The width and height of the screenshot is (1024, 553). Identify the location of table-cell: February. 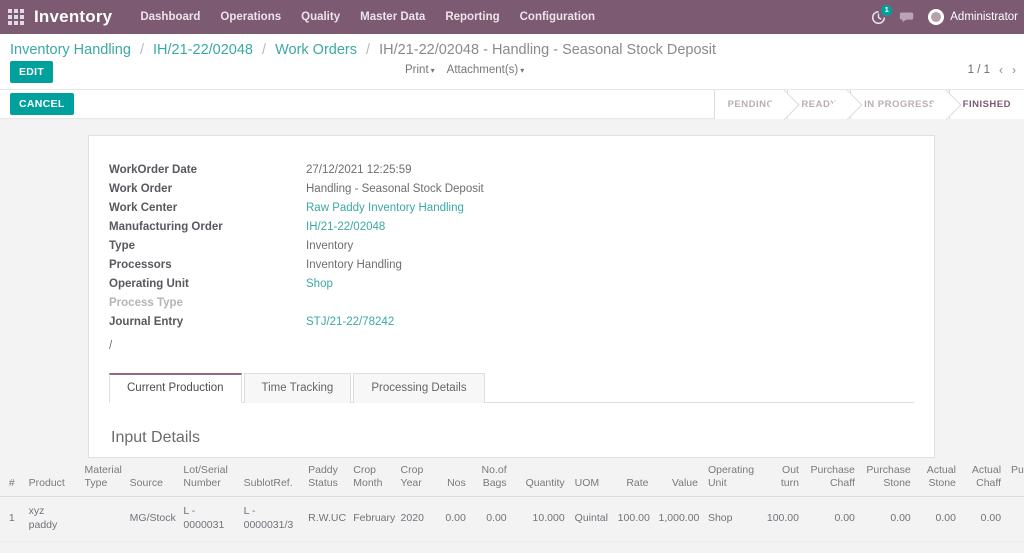
(372, 519).